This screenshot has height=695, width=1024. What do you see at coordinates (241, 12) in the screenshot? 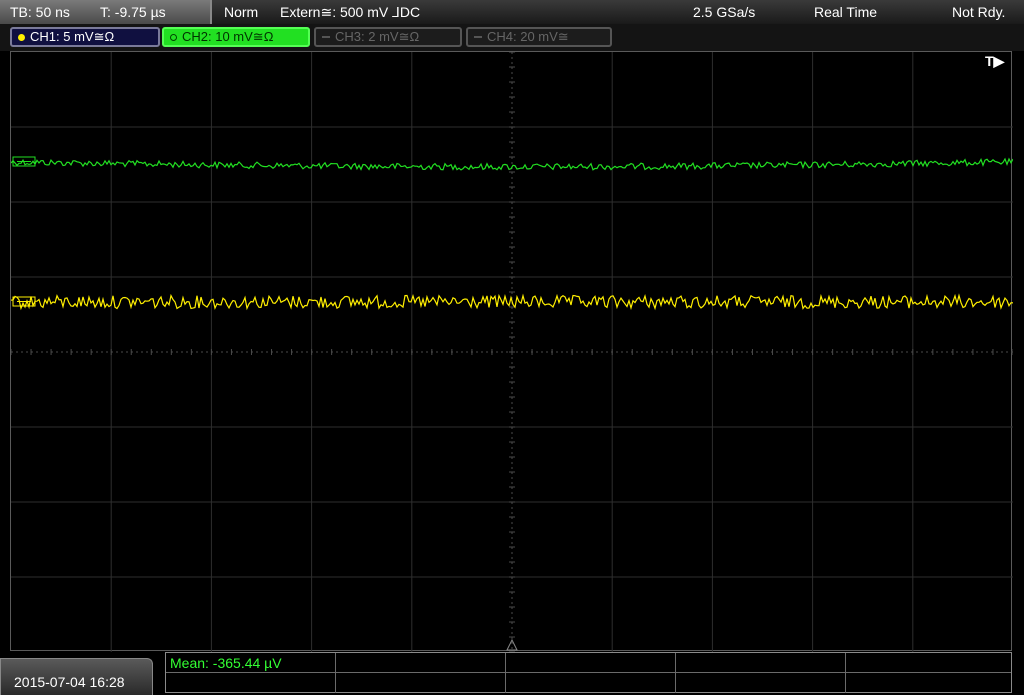
I see `trigger-mode: Norm` at bounding box center [241, 12].